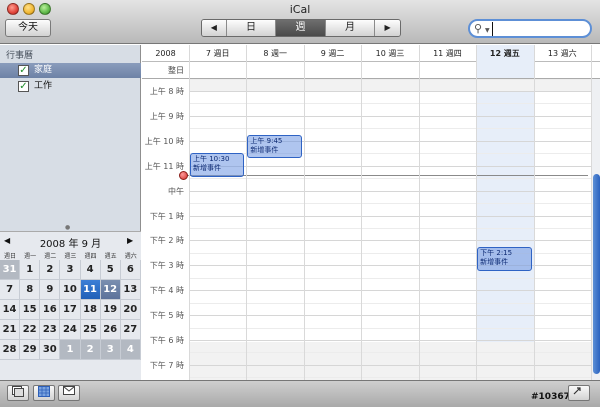 This screenshot has width=600, height=407. What do you see at coordinates (130, 330) in the screenshot?
I see `mini-calendar-day: 27` at bounding box center [130, 330].